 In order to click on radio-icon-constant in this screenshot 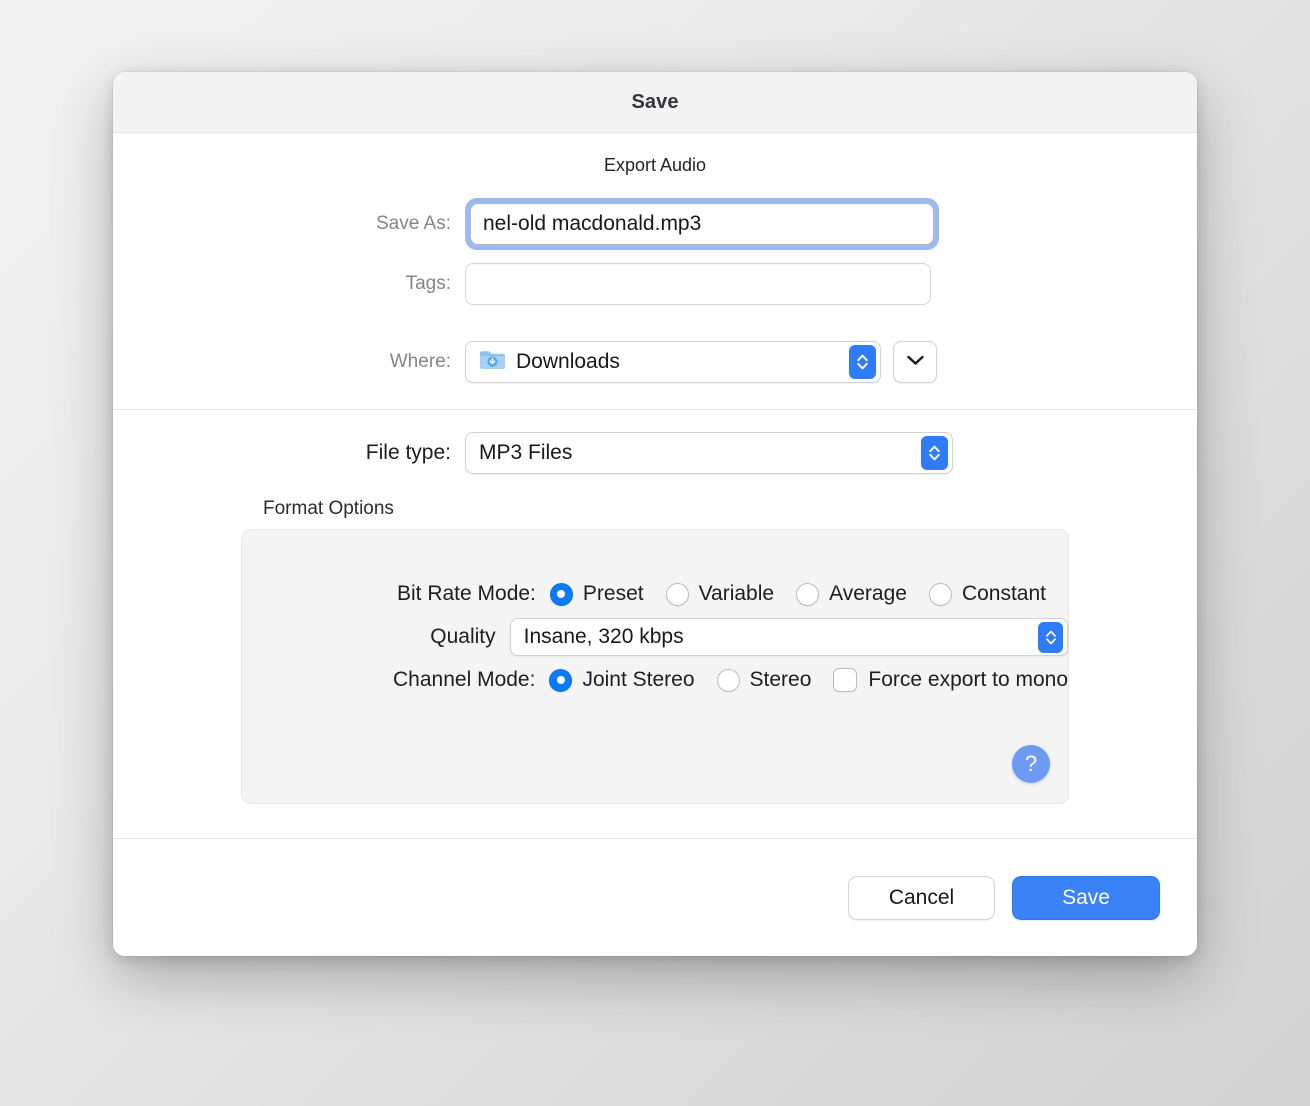, I will do `click(940, 594)`.